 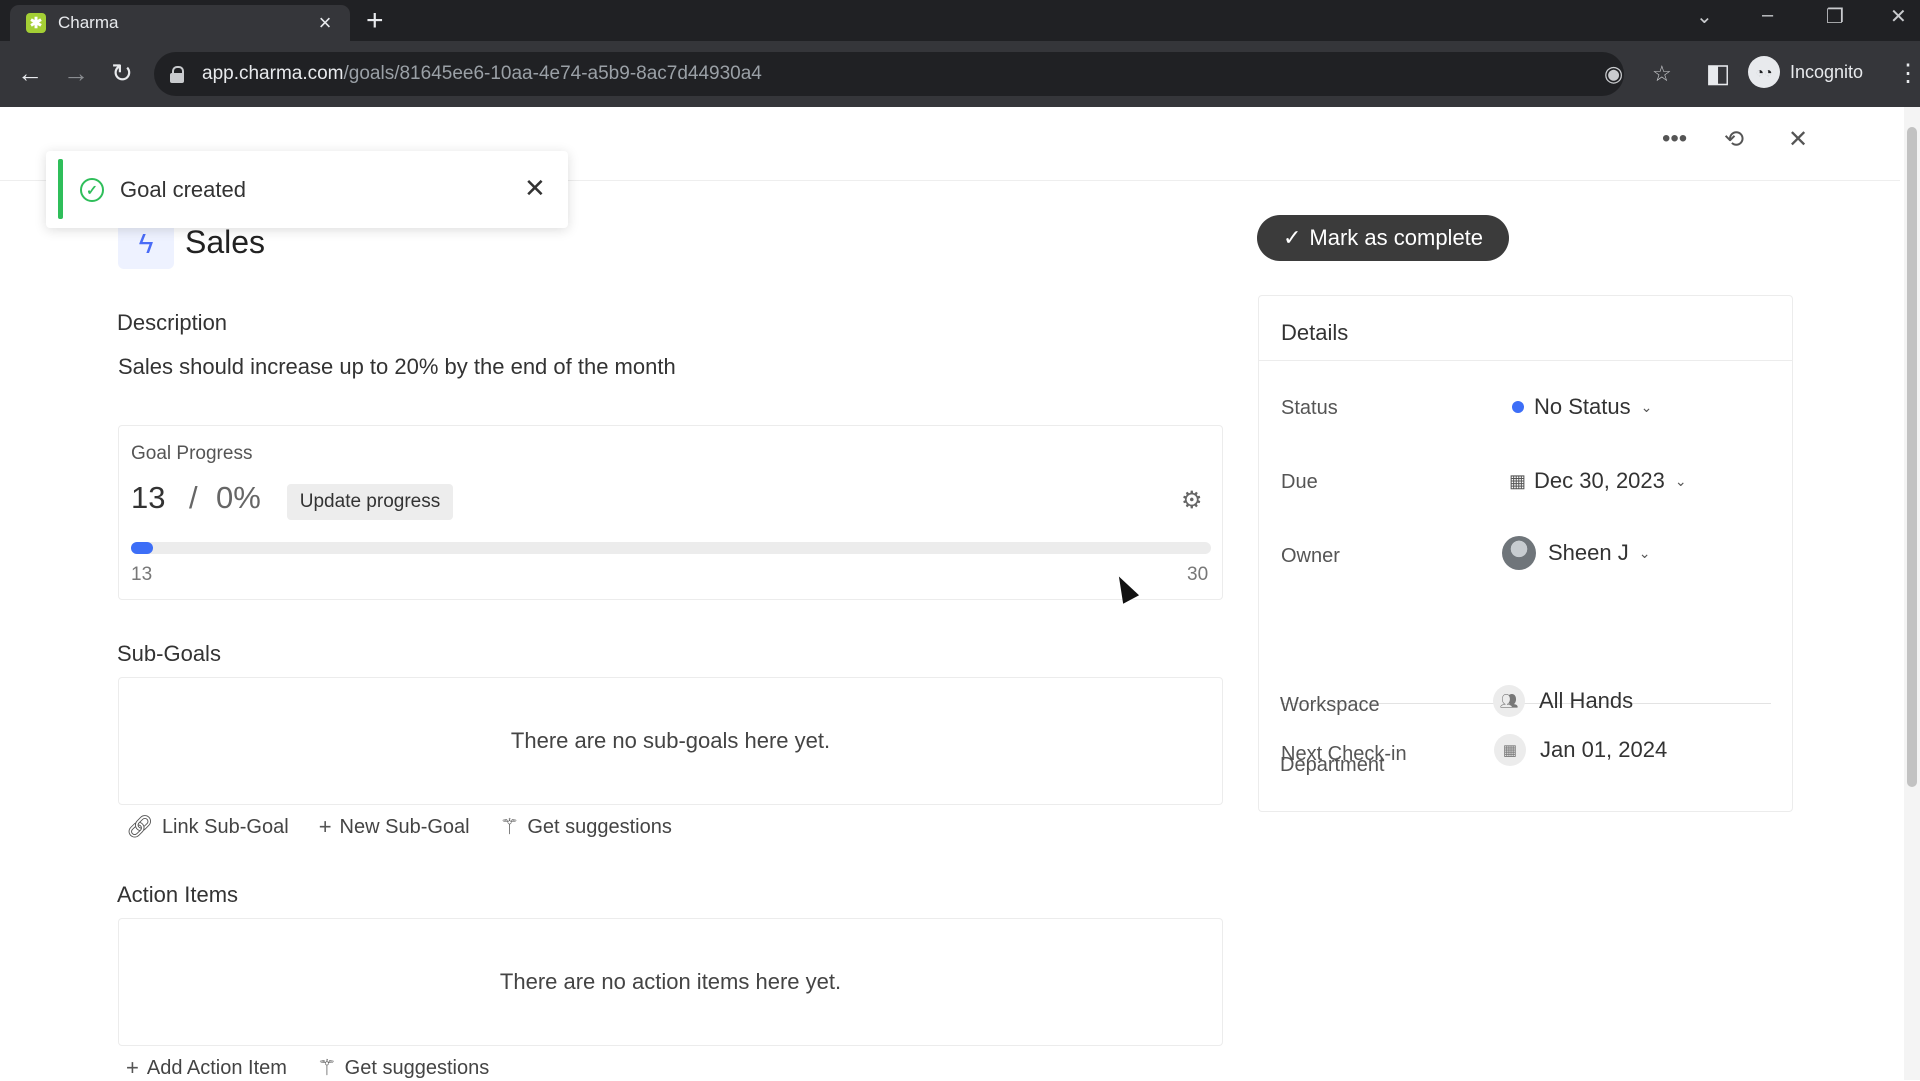 I want to click on side-panel-icon: ◧, so click(x=1718, y=73).